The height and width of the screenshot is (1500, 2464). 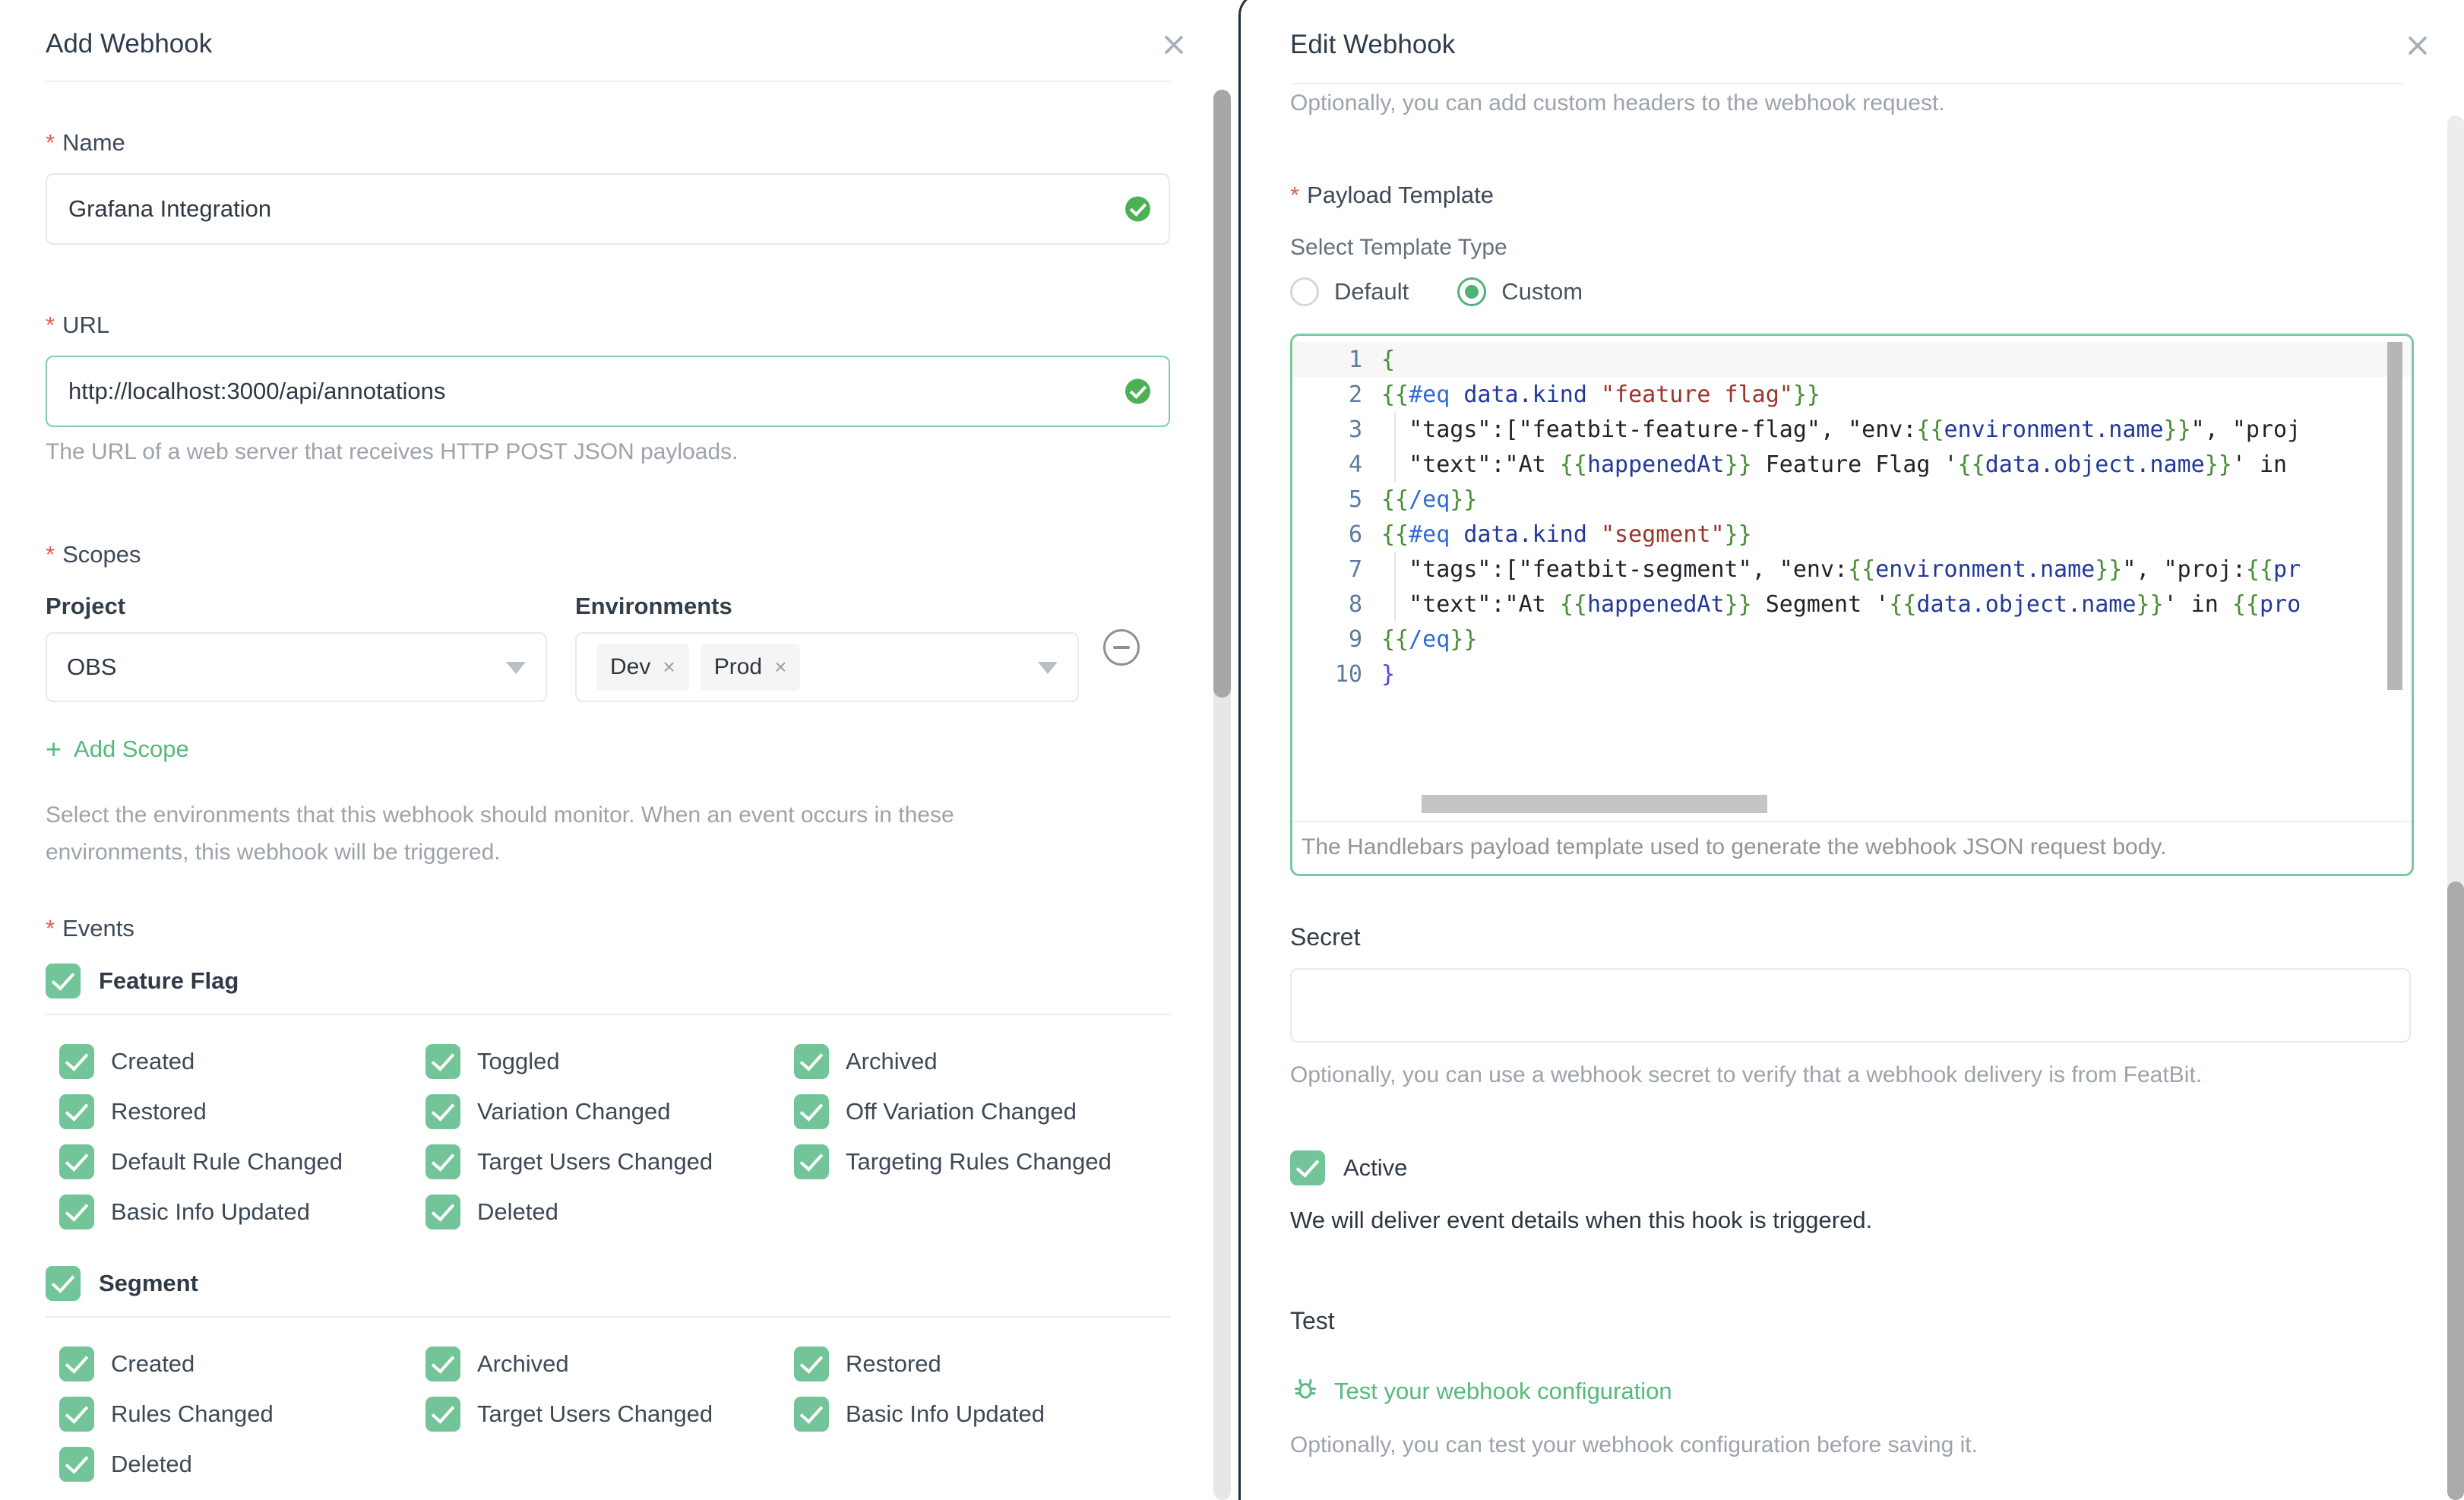 What do you see at coordinates (1222, 394) in the screenshot?
I see `left-dialog-scrollbar-thumb` at bounding box center [1222, 394].